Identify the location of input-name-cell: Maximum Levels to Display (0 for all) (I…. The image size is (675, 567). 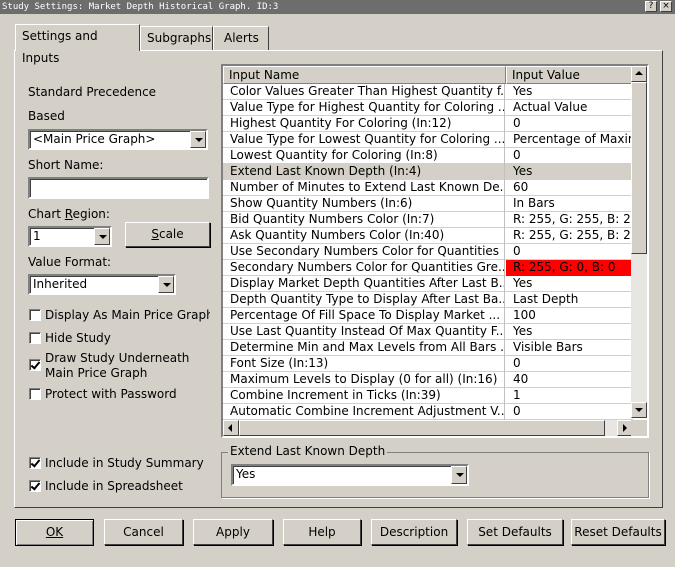
(364, 380).